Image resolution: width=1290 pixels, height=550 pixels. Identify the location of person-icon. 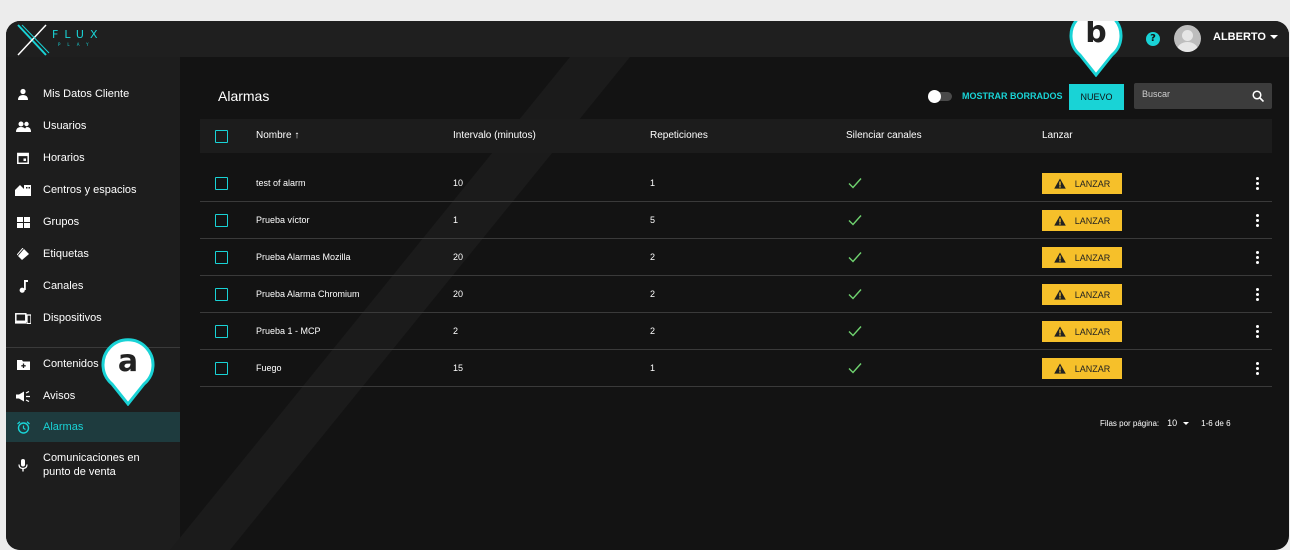
(23, 94).